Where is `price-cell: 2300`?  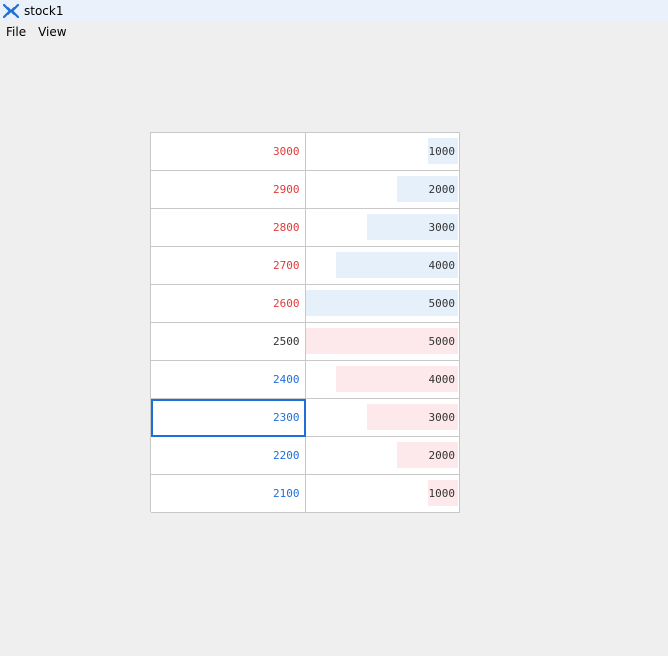
price-cell: 2300 is located at coordinates (228, 418).